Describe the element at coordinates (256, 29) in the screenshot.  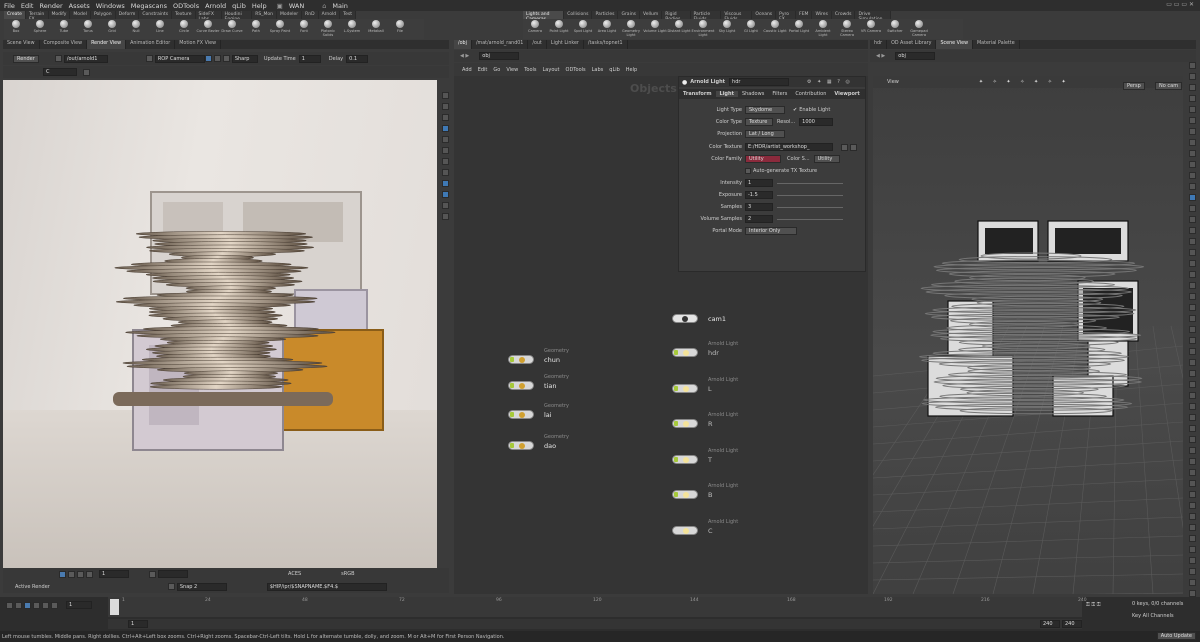
I see `shelf-tool: Path` at that location.